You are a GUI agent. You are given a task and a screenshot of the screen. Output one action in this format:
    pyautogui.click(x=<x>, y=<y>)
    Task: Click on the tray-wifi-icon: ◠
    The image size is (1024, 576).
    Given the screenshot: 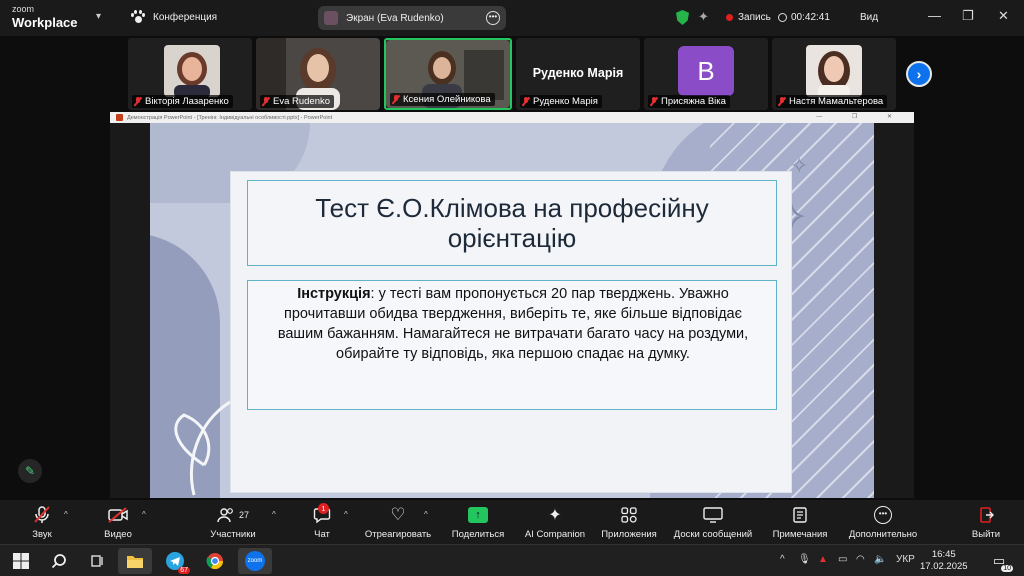 What is the action you would take?
    pyautogui.click(x=860, y=559)
    